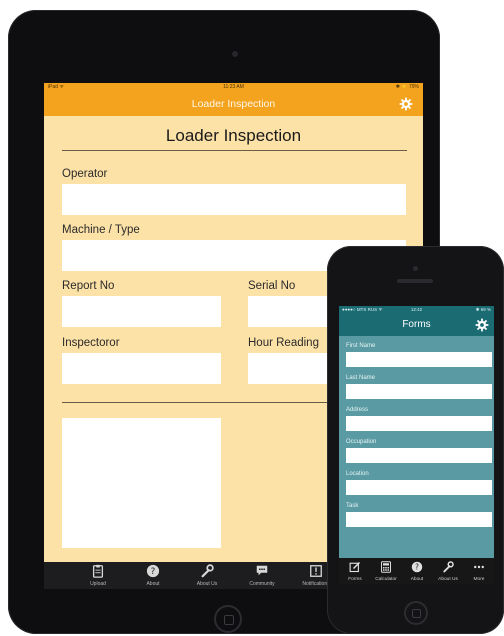  What do you see at coordinates (419, 423) in the screenshot?
I see `address-field` at bounding box center [419, 423].